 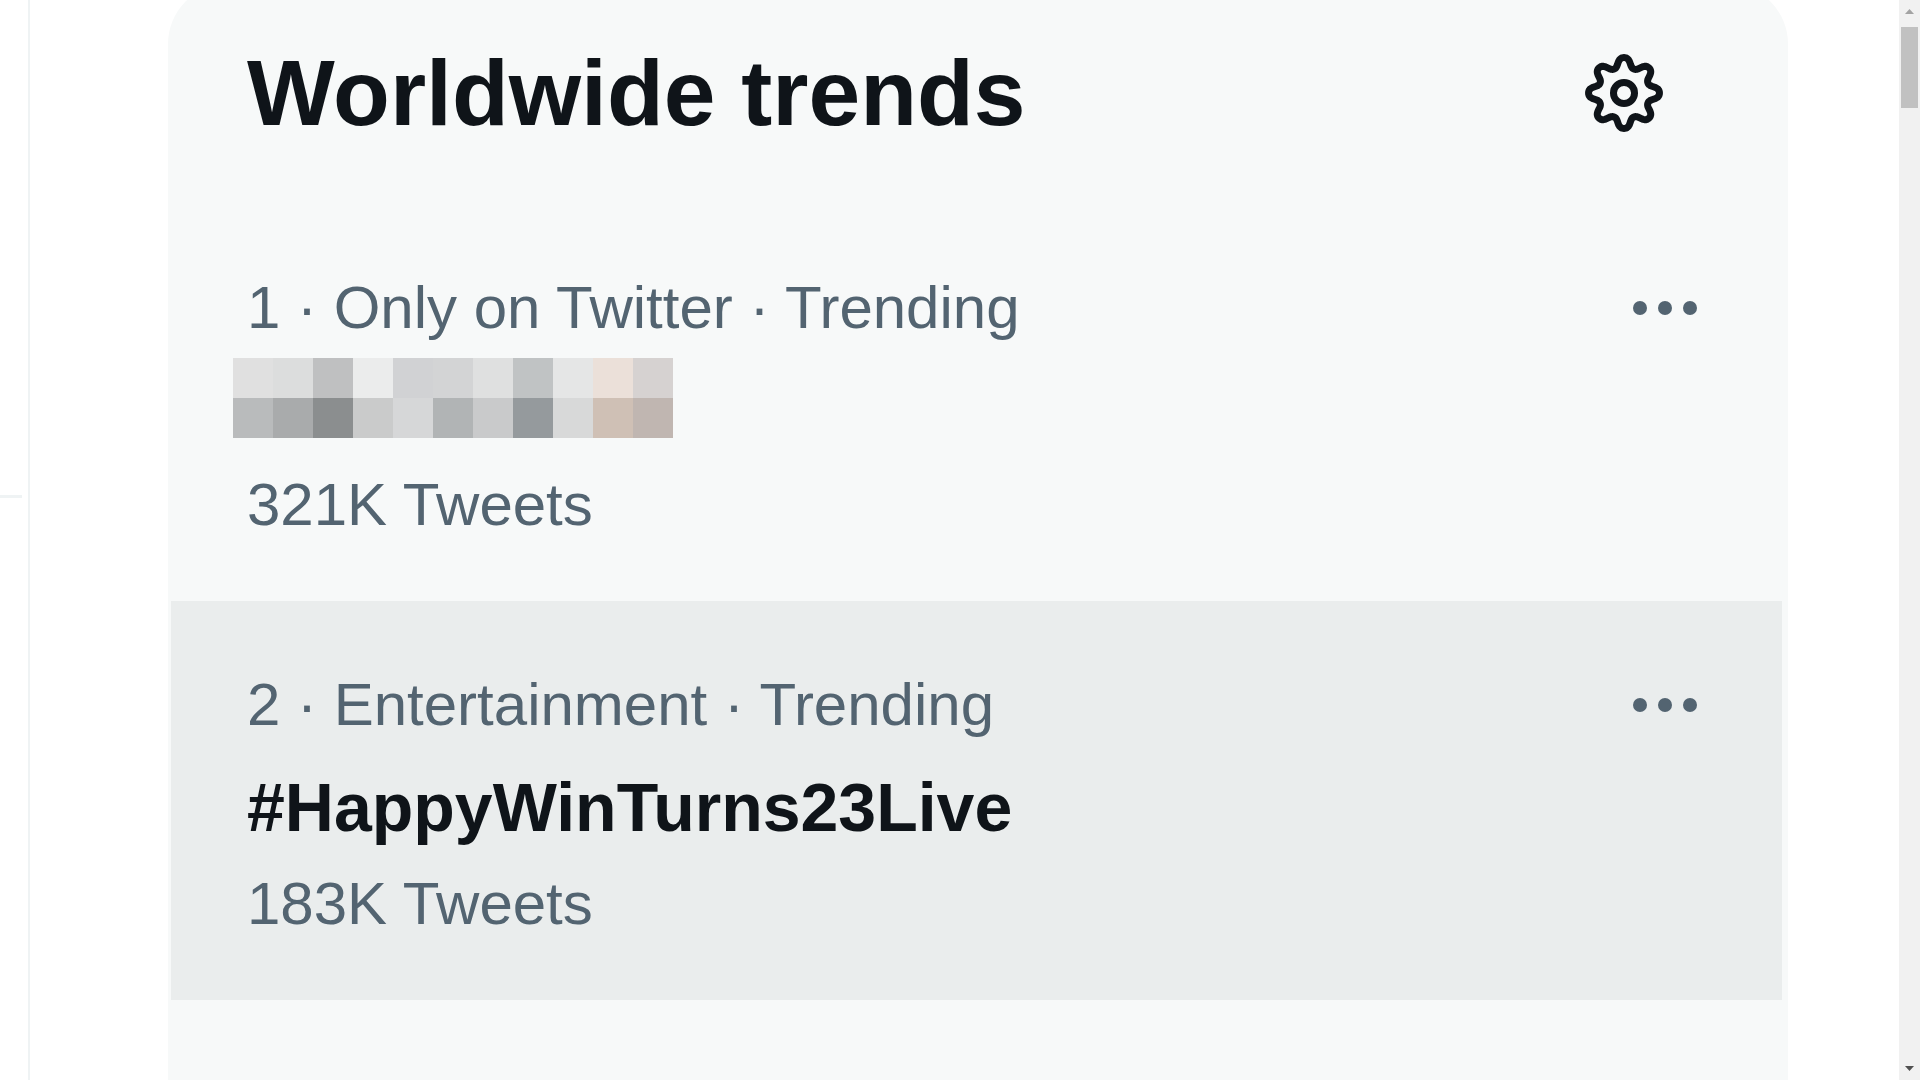 What do you see at coordinates (420, 903) in the screenshot?
I see `tweet-count: 183K Tweets` at bounding box center [420, 903].